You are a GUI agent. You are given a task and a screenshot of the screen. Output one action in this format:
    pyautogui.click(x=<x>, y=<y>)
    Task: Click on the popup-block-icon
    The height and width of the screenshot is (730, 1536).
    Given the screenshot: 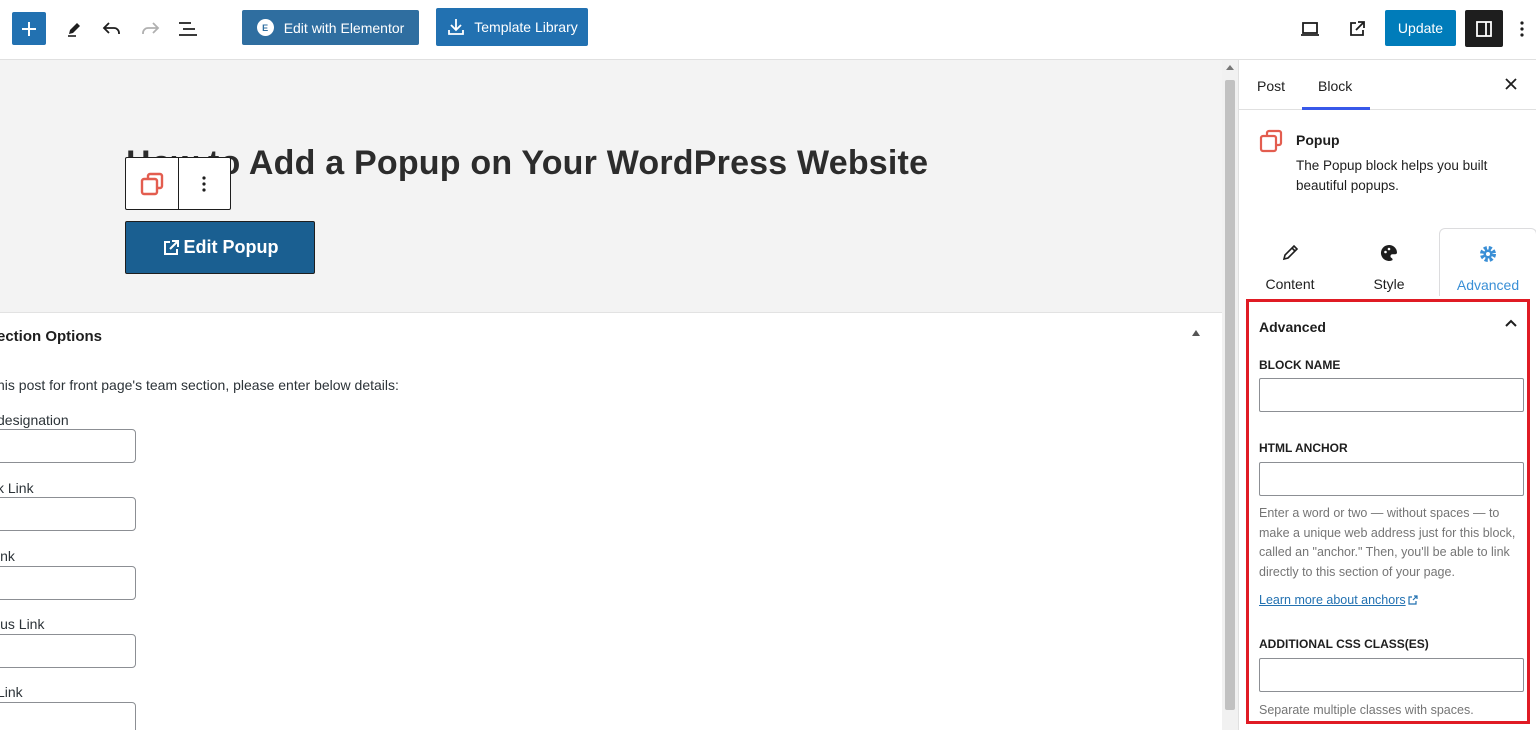 What is the action you would take?
    pyautogui.click(x=1271, y=143)
    